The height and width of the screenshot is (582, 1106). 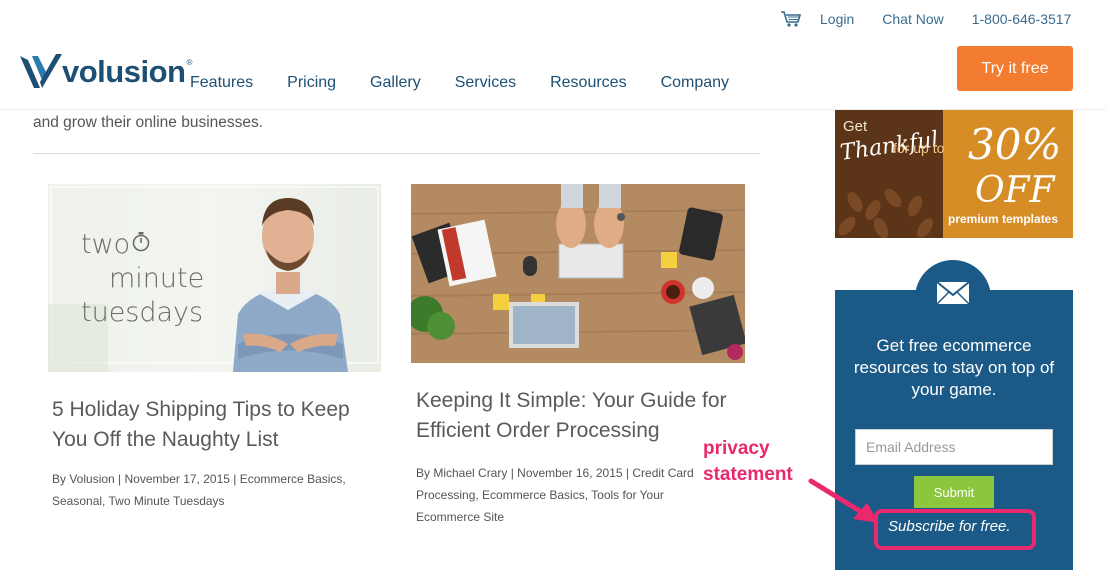 I want to click on submit-button: Submit, so click(x=954, y=492).